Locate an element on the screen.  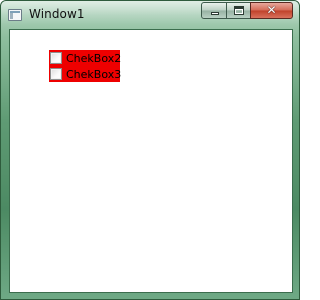
caption-buttons: ✕ is located at coordinates (247, 11).